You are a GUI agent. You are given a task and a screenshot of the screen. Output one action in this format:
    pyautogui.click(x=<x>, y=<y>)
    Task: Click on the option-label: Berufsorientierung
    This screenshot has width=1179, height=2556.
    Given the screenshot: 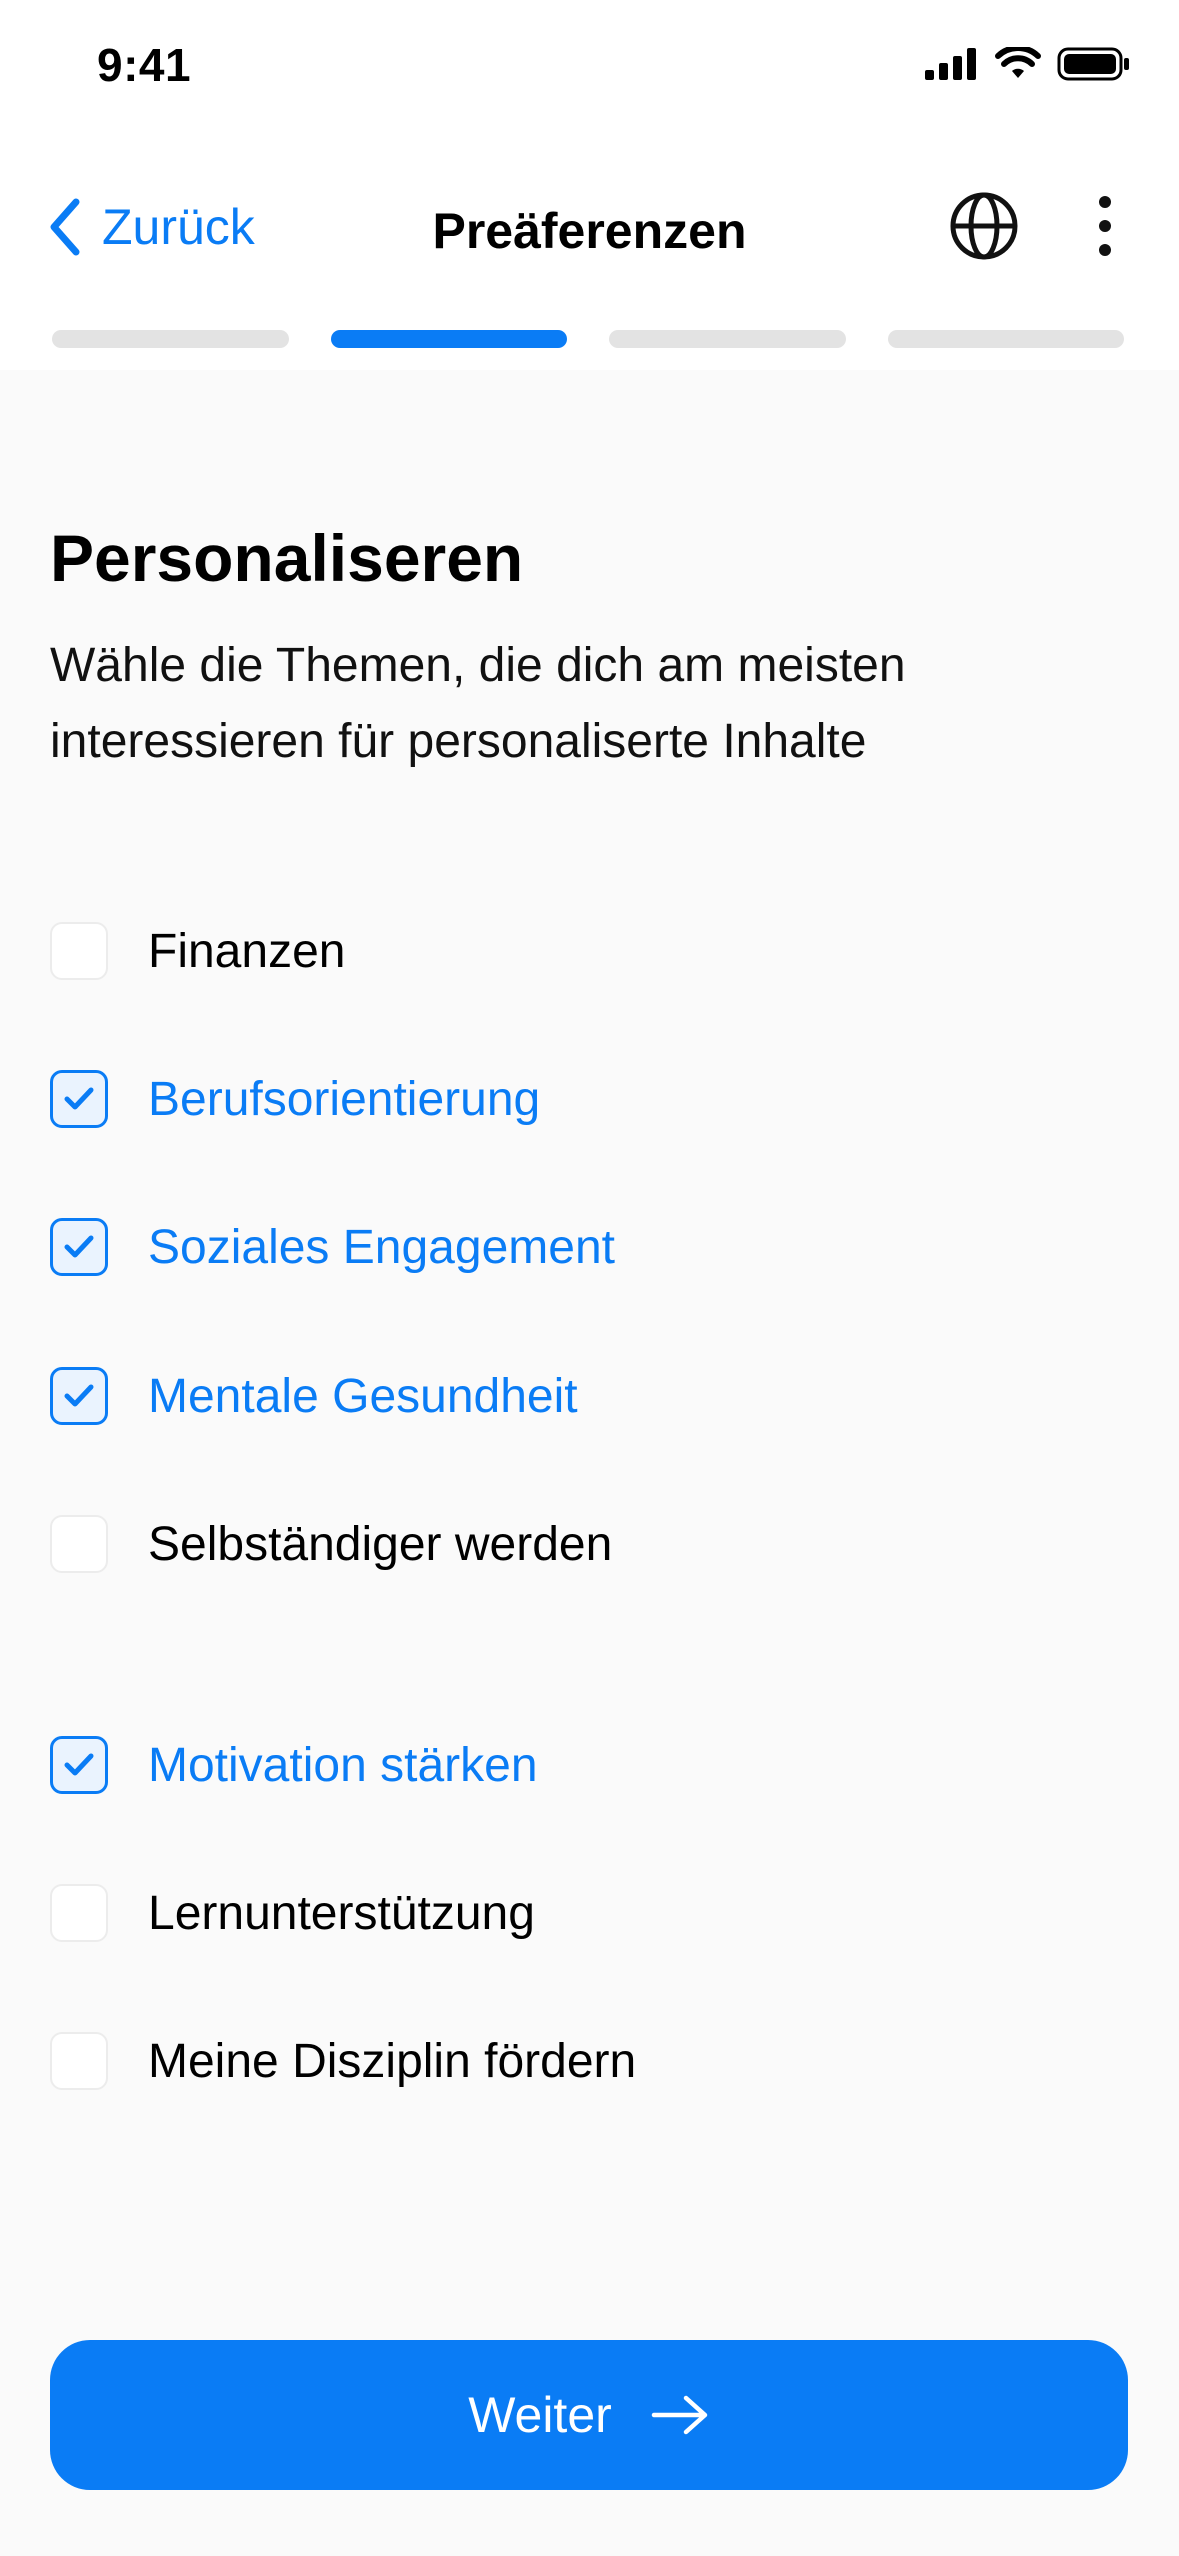 What is the action you would take?
    pyautogui.click(x=344, y=1099)
    